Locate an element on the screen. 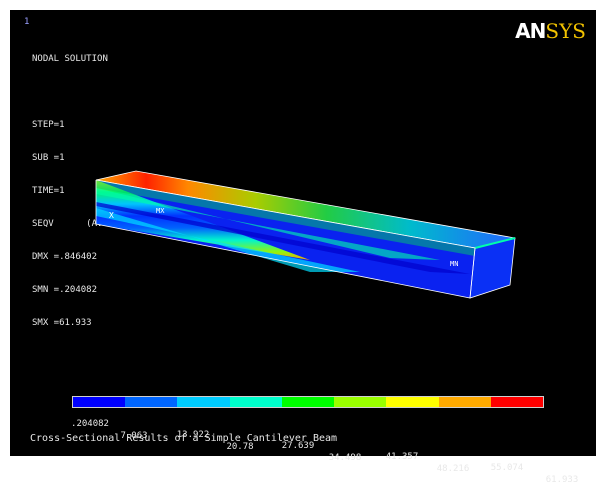 The image size is (607, 497). legend-label: .204082 is located at coordinates (90, 424).